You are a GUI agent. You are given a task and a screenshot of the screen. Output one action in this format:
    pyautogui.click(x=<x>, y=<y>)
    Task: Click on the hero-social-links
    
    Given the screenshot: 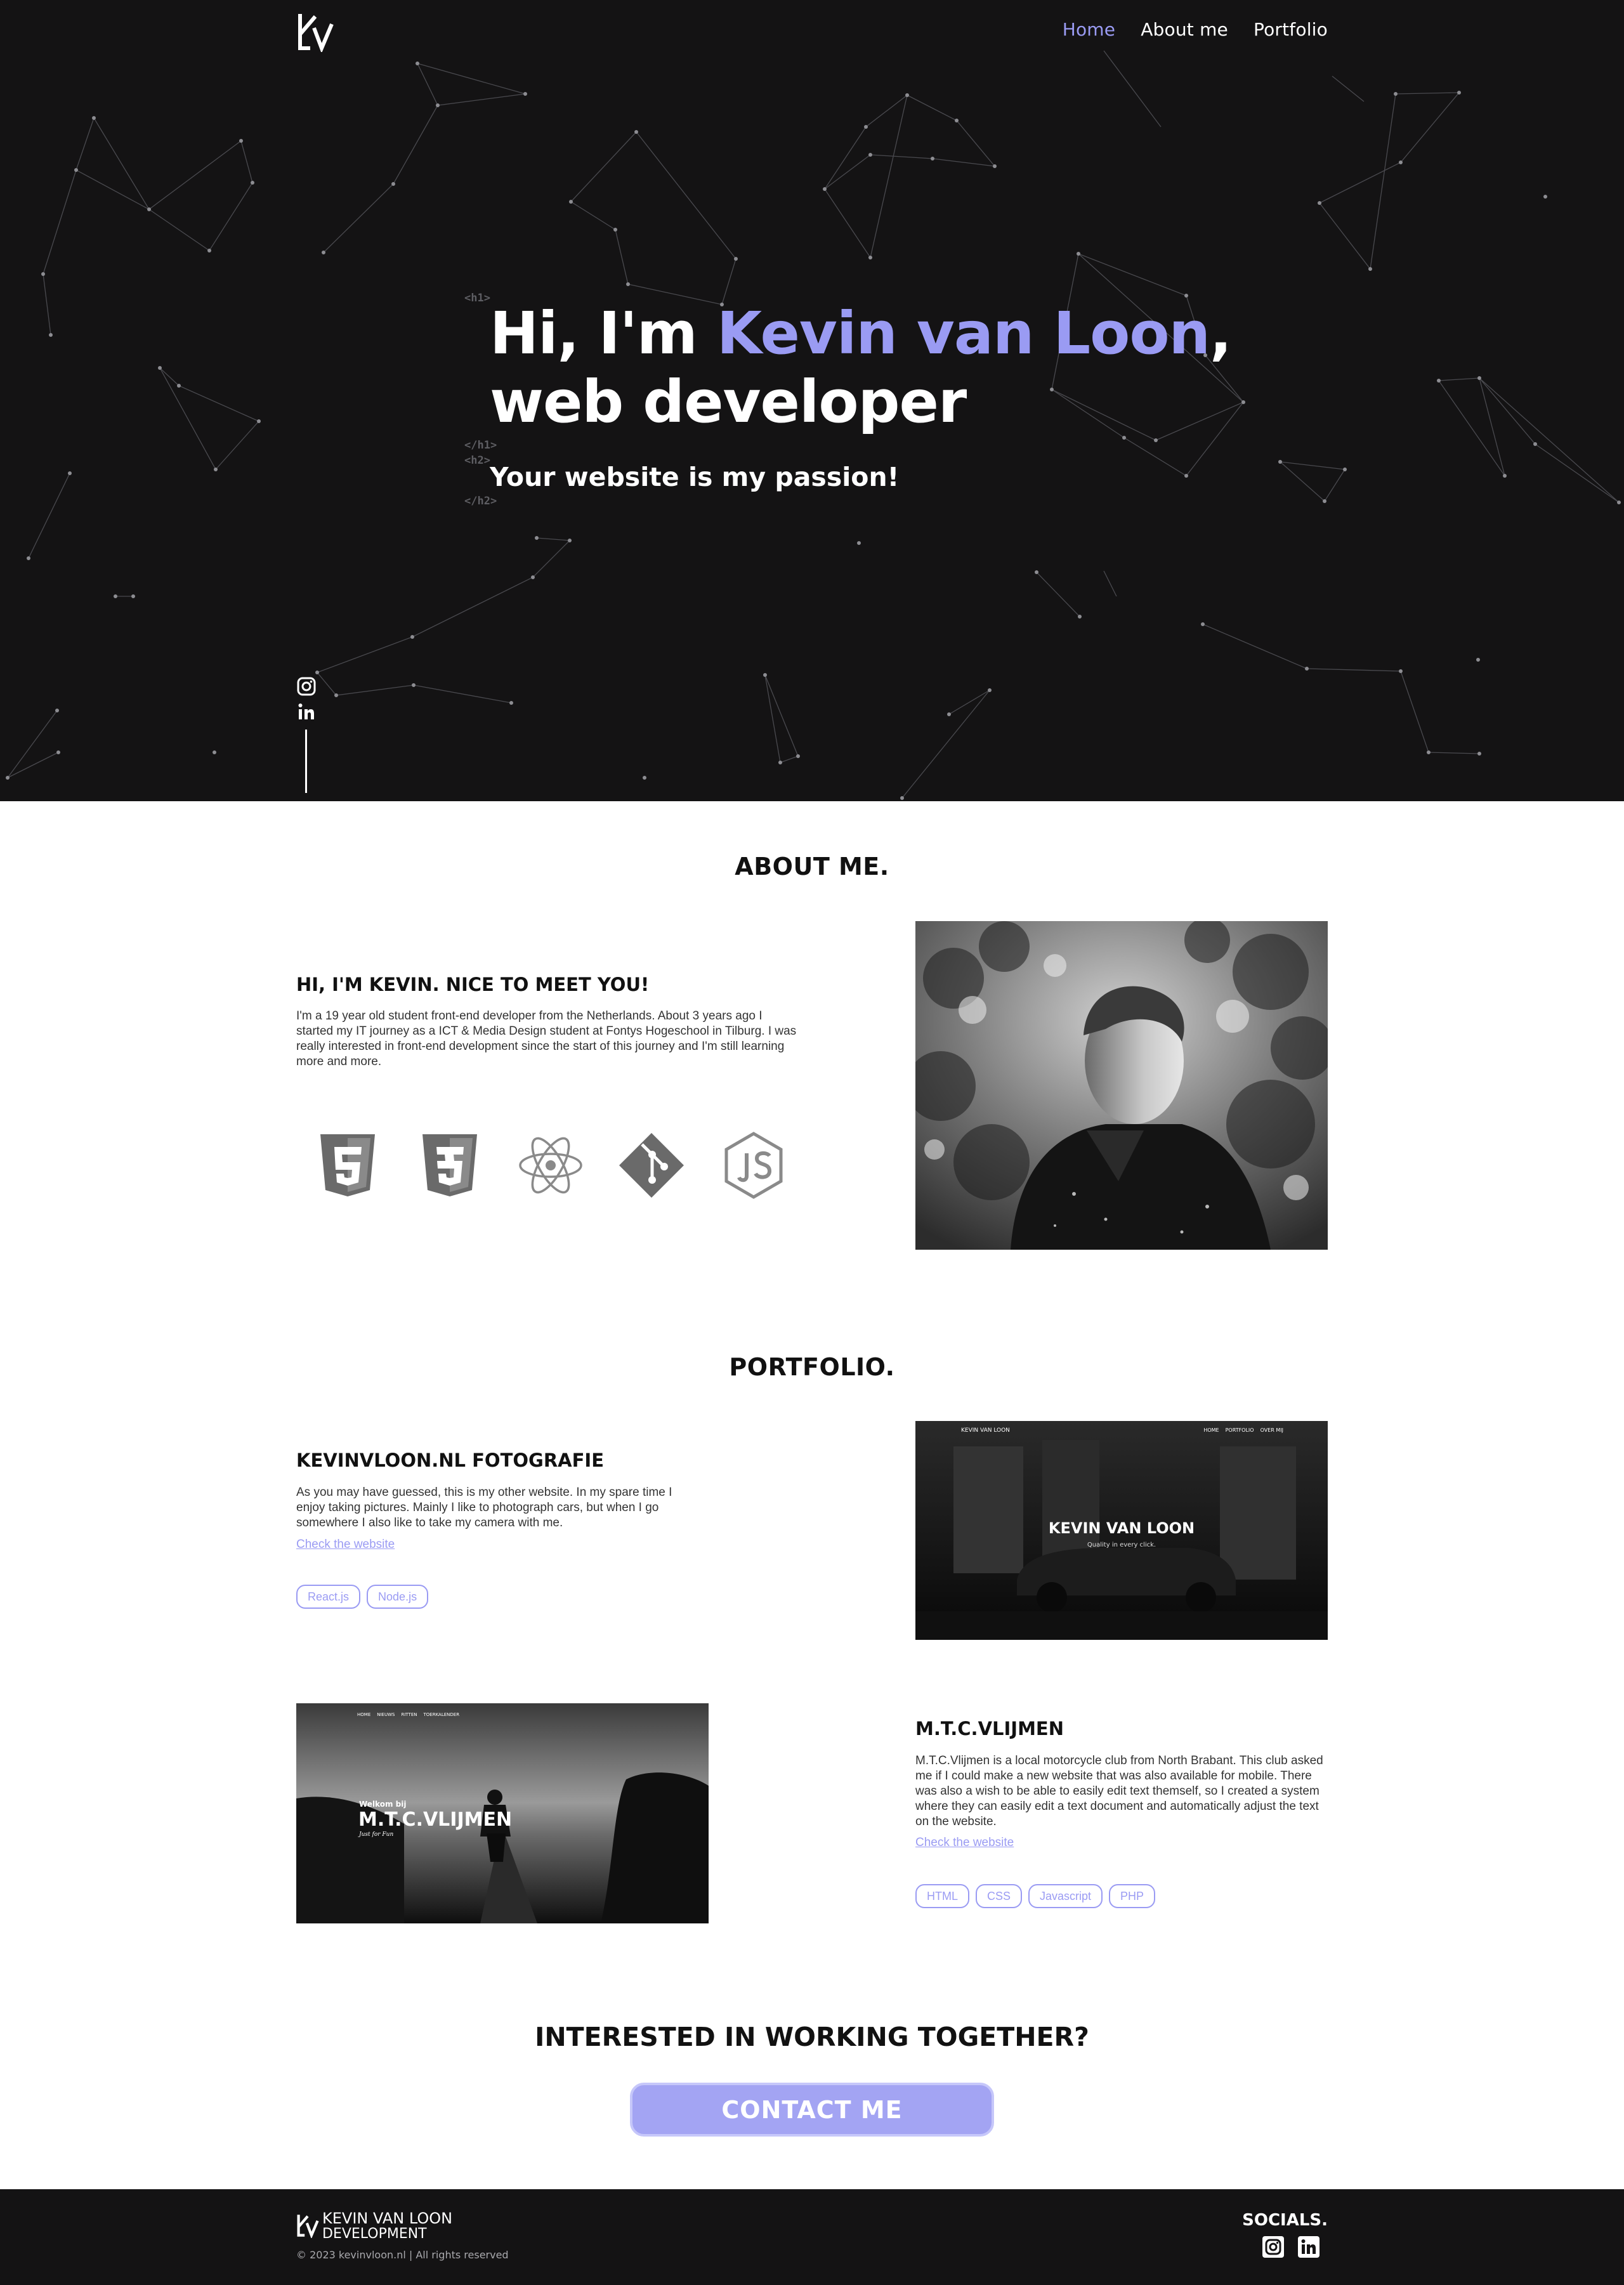 What is the action you would take?
    pyautogui.click(x=306, y=701)
    